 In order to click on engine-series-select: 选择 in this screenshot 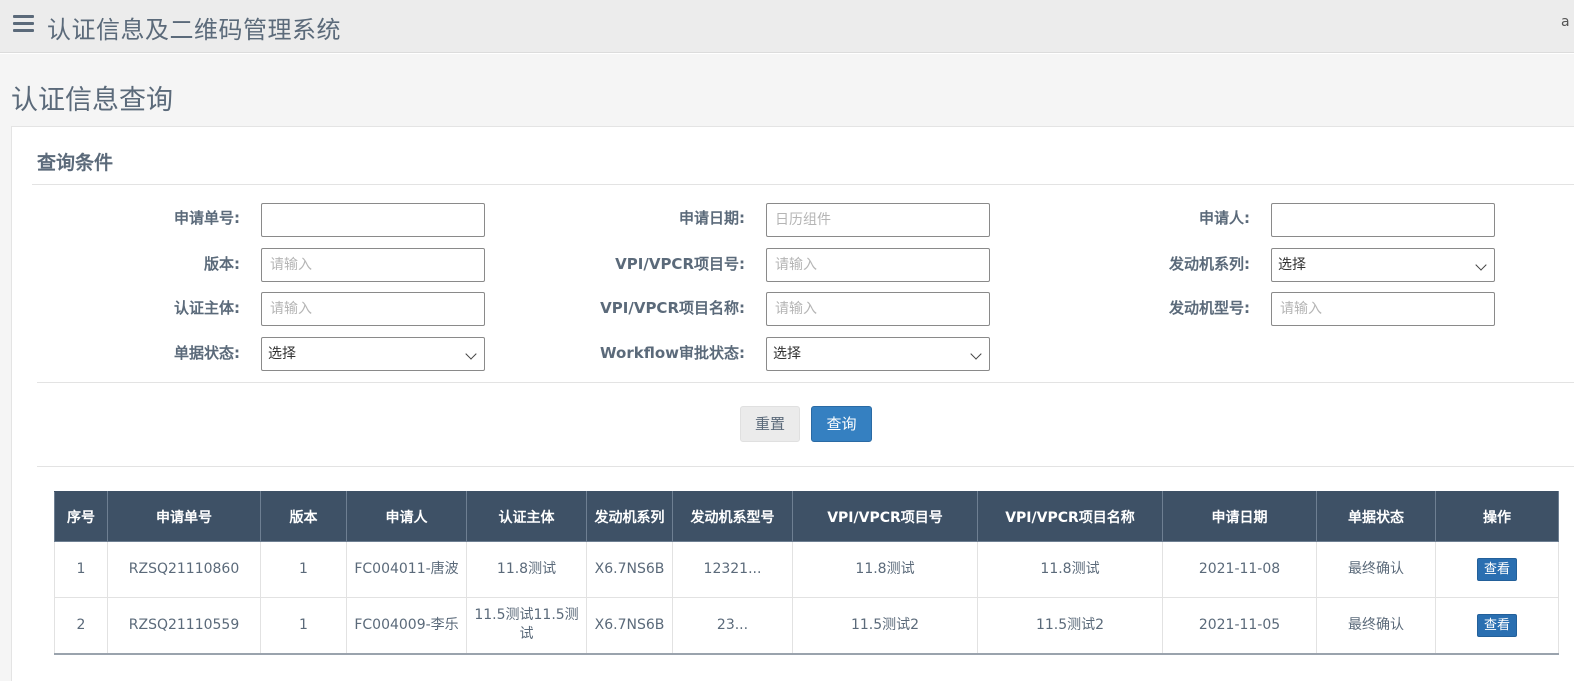, I will do `click(1383, 265)`.